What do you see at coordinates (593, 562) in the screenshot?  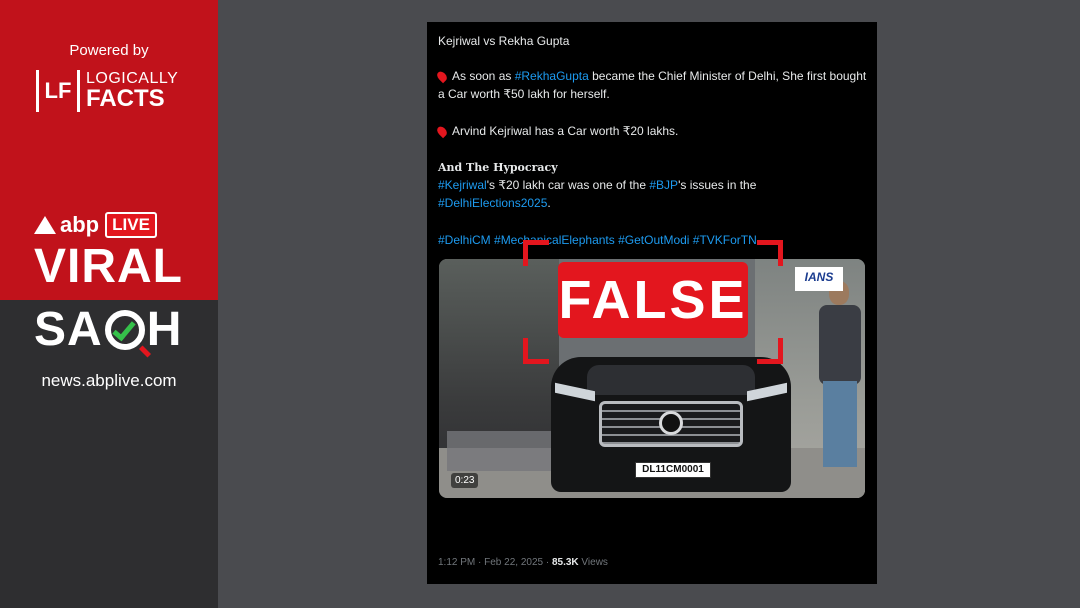 I see `tweet-views-label: Views` at bounding box center [593, 562].